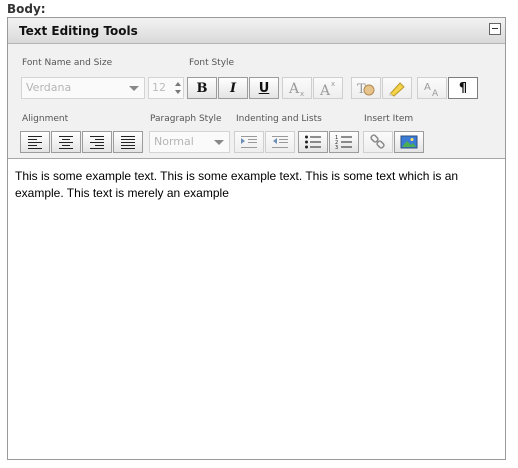  I want to click on insert-item-label: Insert Item, so click(389, 119).